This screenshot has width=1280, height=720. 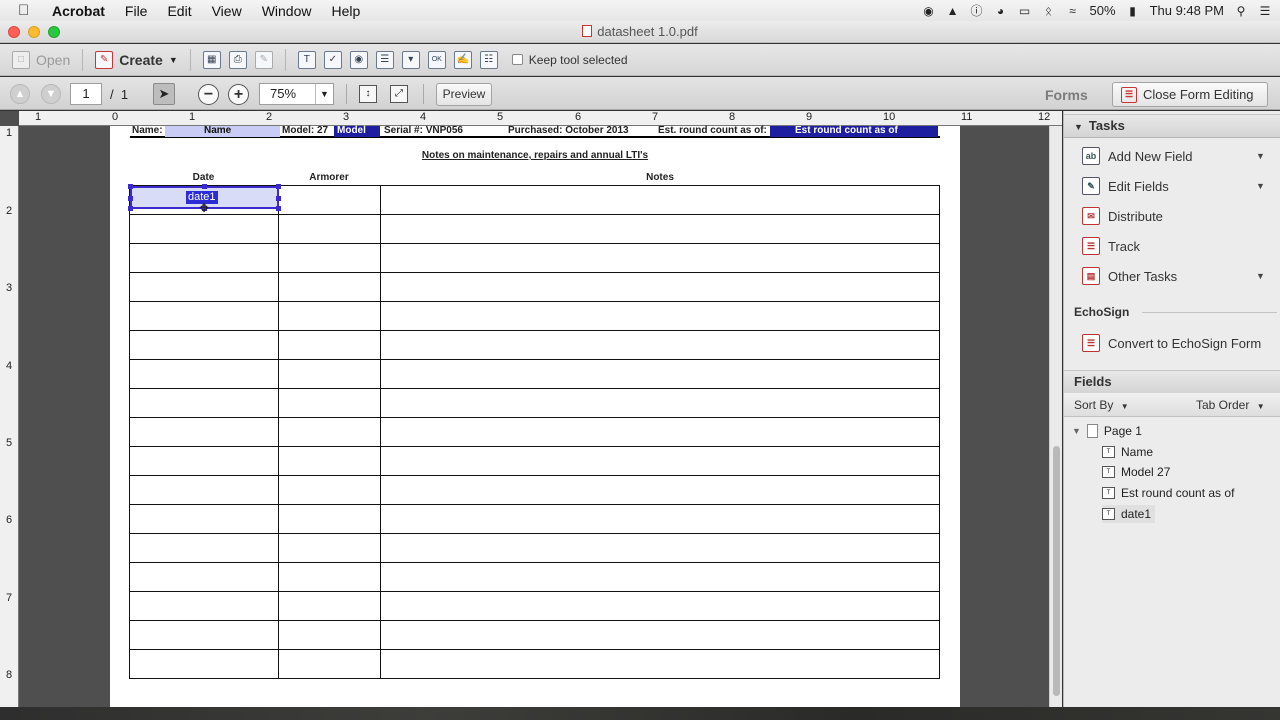 What do you see at coordinates (345, 11) in the screenshot?
I see `menu-help: Help` at bounding box center [345, 11].